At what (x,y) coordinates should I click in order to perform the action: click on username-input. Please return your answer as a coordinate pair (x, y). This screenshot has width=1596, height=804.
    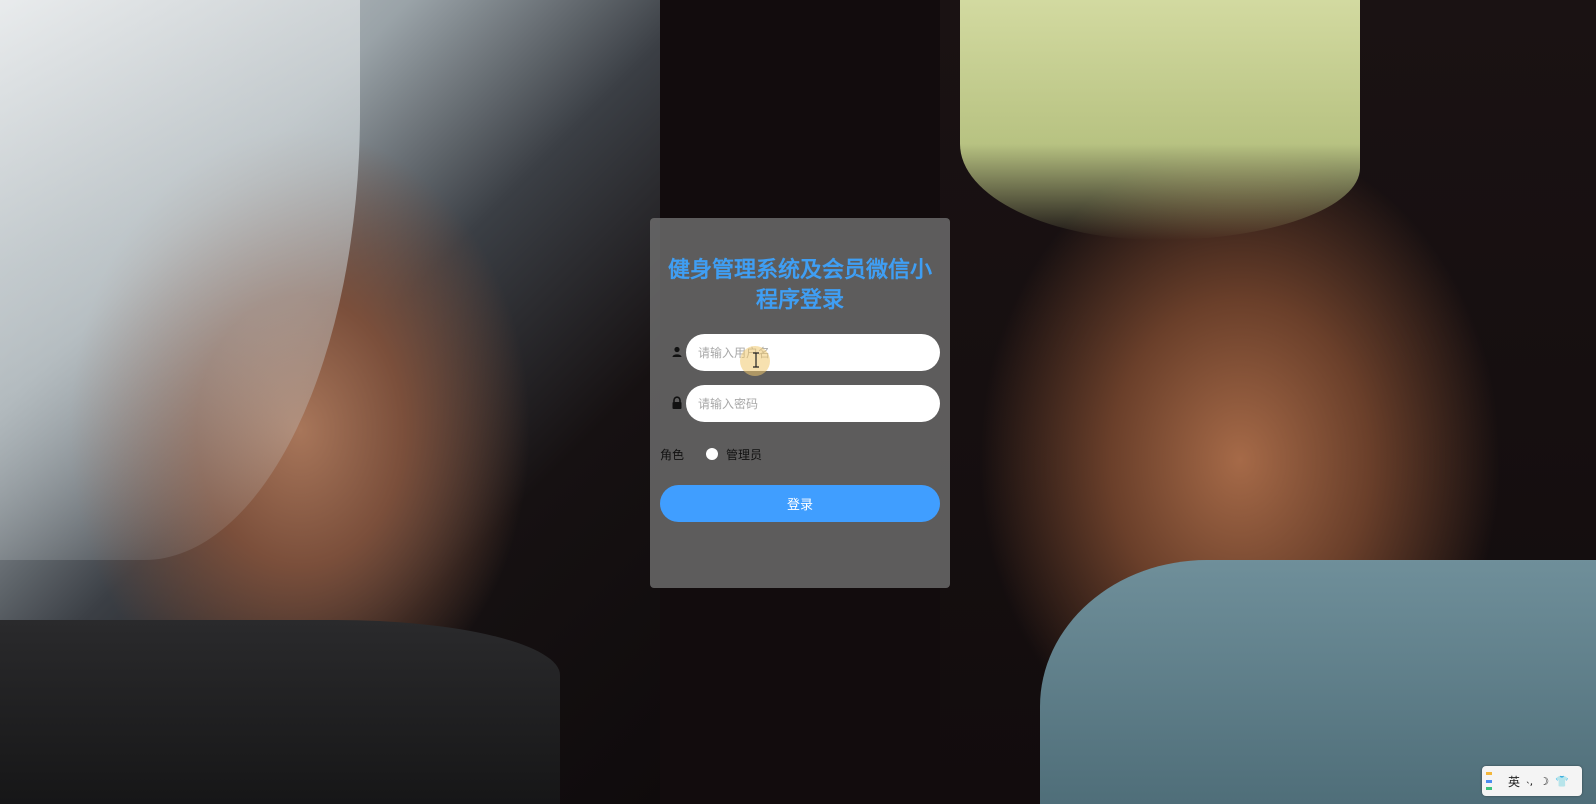
    Looking at the image, I should click on (813, 352).